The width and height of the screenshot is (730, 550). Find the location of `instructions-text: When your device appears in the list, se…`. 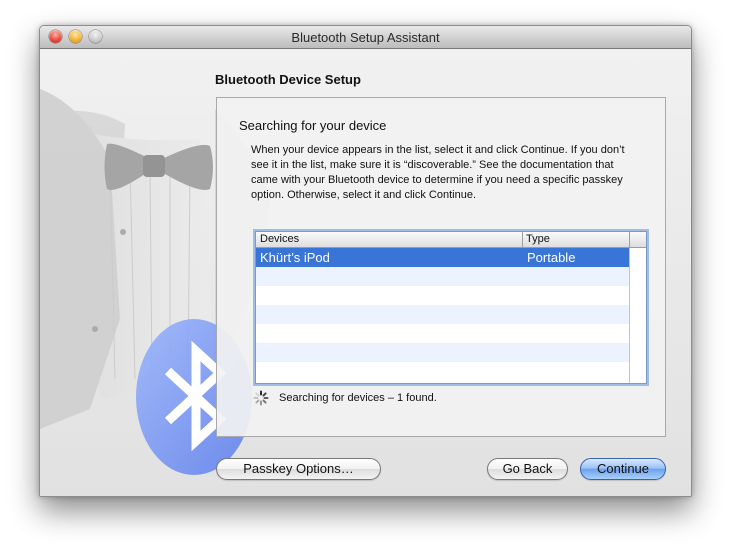

instructions-text: When your device appears in the list, se… is located at coordinates (438, 172).